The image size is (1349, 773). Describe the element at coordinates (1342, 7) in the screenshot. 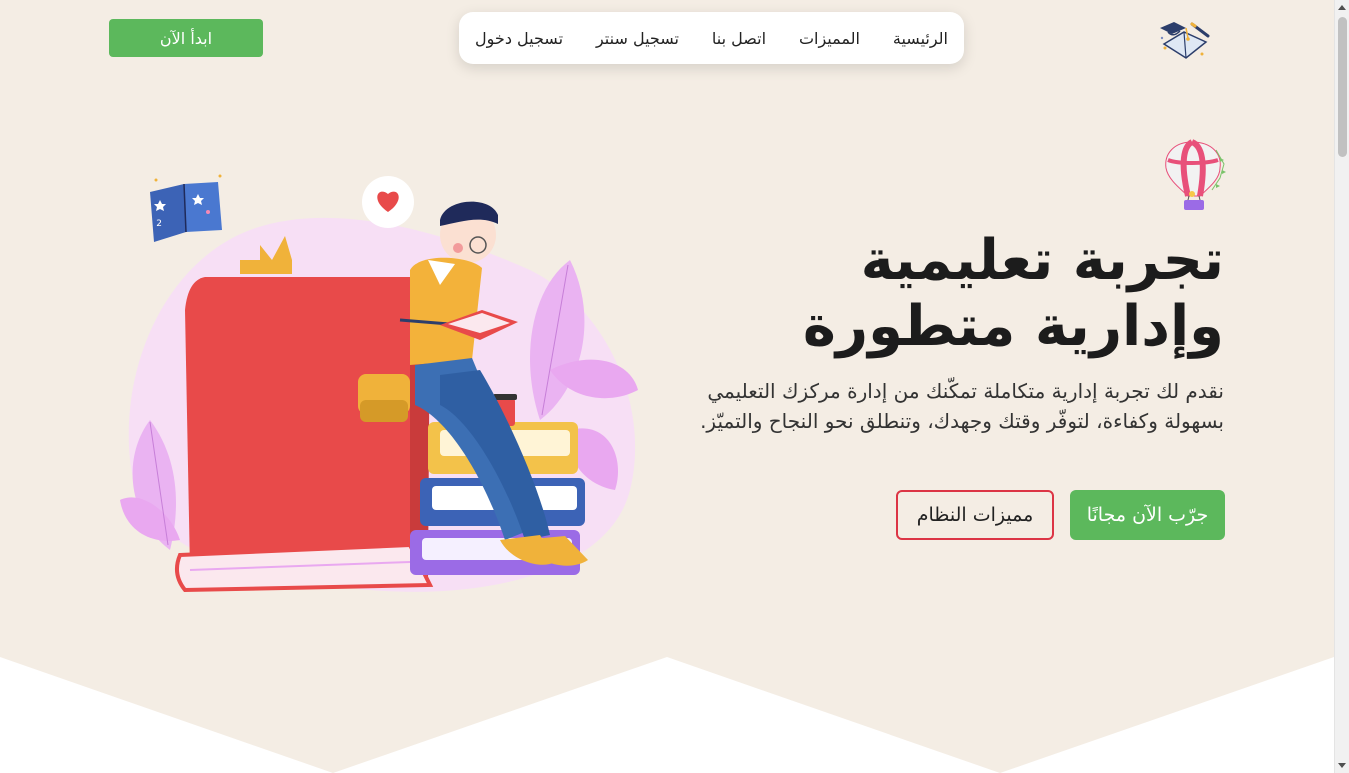

I see `scroll-up-arrow-icon` at that location.